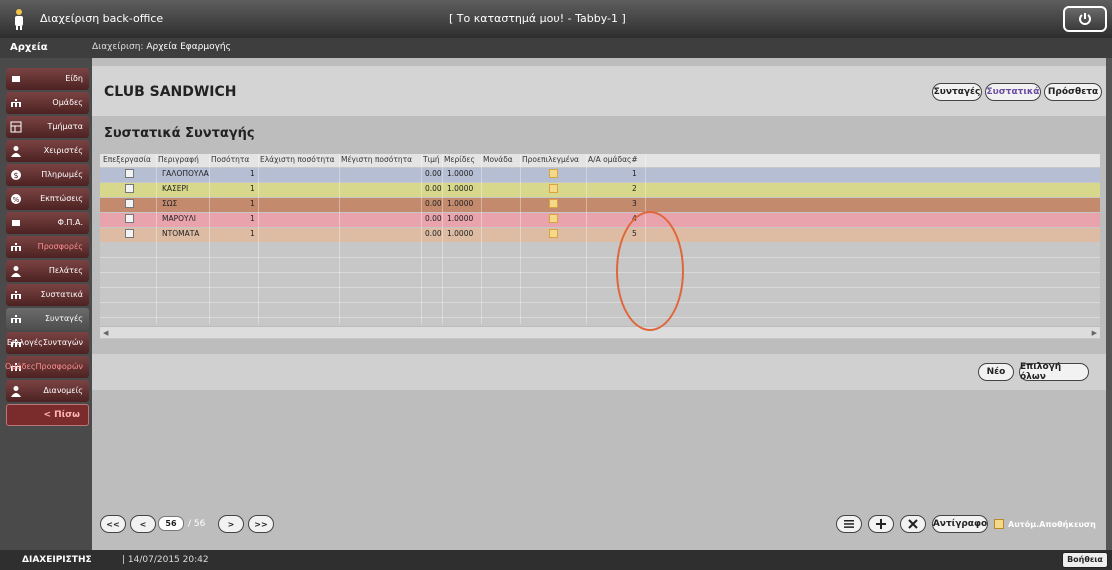 The height and width of the screenshot is (570, 1112). What do you see at coordinates (881, 524) in the screenshot?
I see `add-button` at bounding box center [881, 524].